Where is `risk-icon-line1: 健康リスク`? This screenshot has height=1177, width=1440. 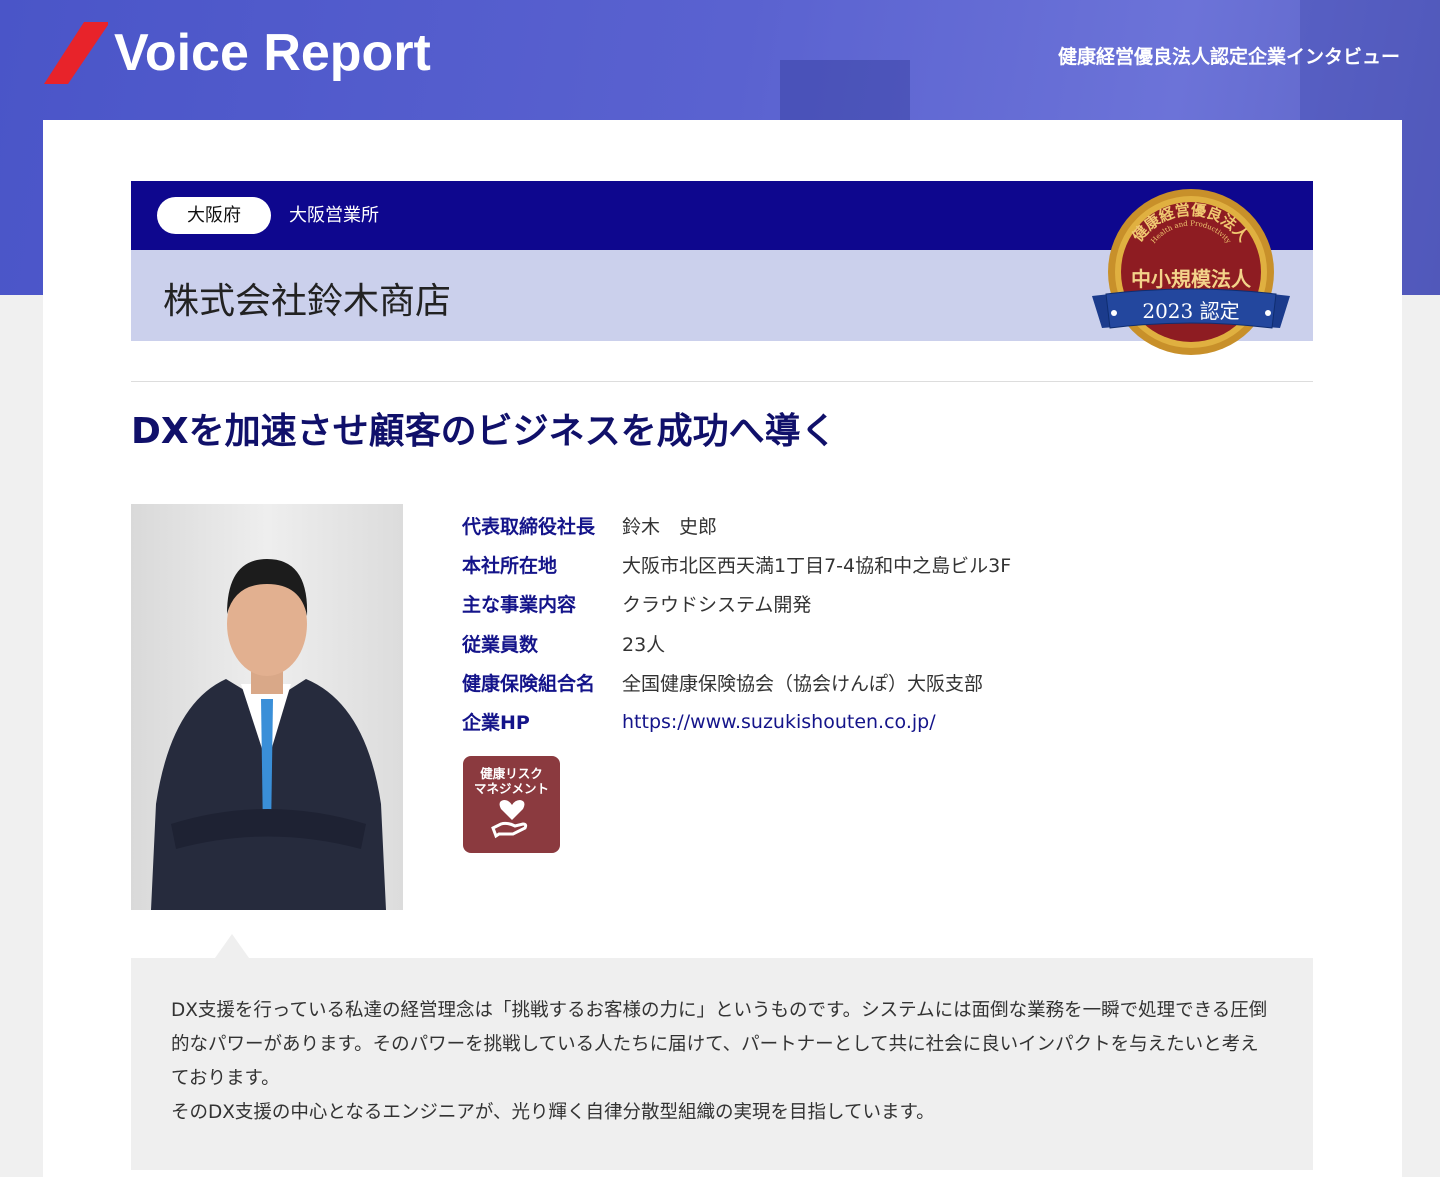 risk-icon-line1: 健康リスク is located at coordinates (511, 773).